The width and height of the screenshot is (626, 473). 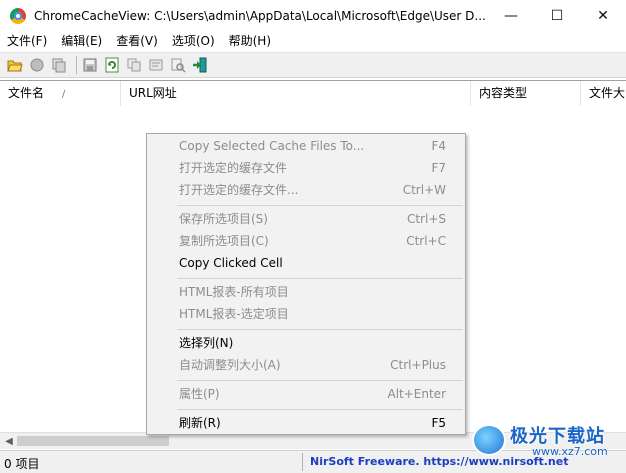 What do you see at coordinates (26, 93) in the screenshot?
I see `column-label: 文件名` at bounding box center [26, 93].